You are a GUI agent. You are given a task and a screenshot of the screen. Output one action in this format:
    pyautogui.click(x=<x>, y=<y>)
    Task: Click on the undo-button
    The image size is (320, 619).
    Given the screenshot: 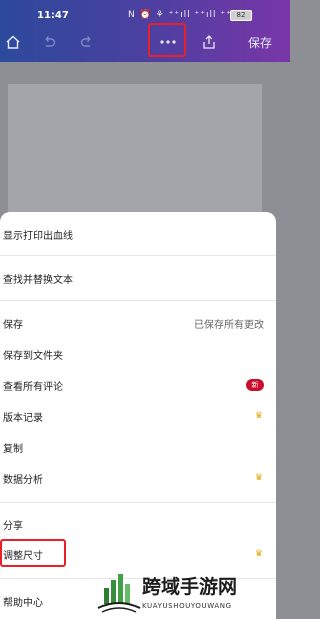 What is the action you would take?
    pyautogui.click(x=49, y=42)
    